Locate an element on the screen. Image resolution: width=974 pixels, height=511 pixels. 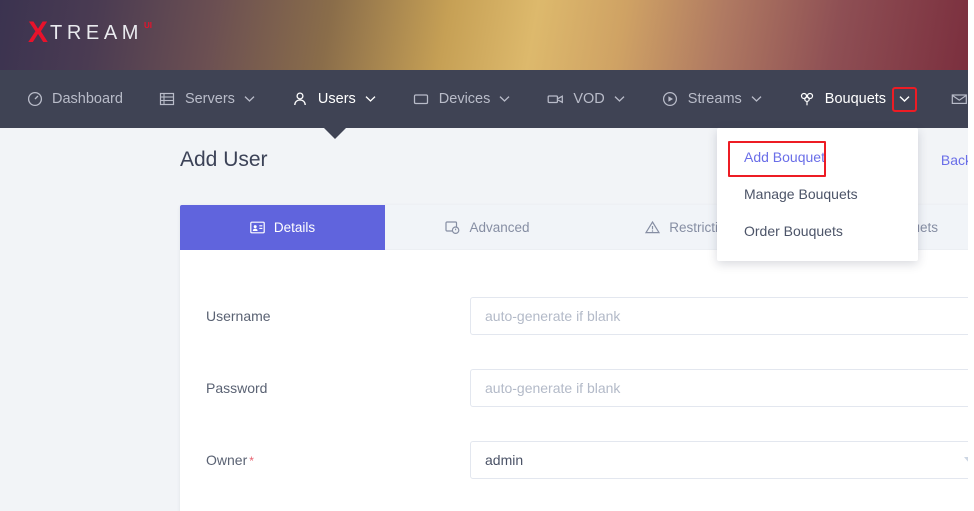
nav-label-users: Users is located at coordinates (336, 99).